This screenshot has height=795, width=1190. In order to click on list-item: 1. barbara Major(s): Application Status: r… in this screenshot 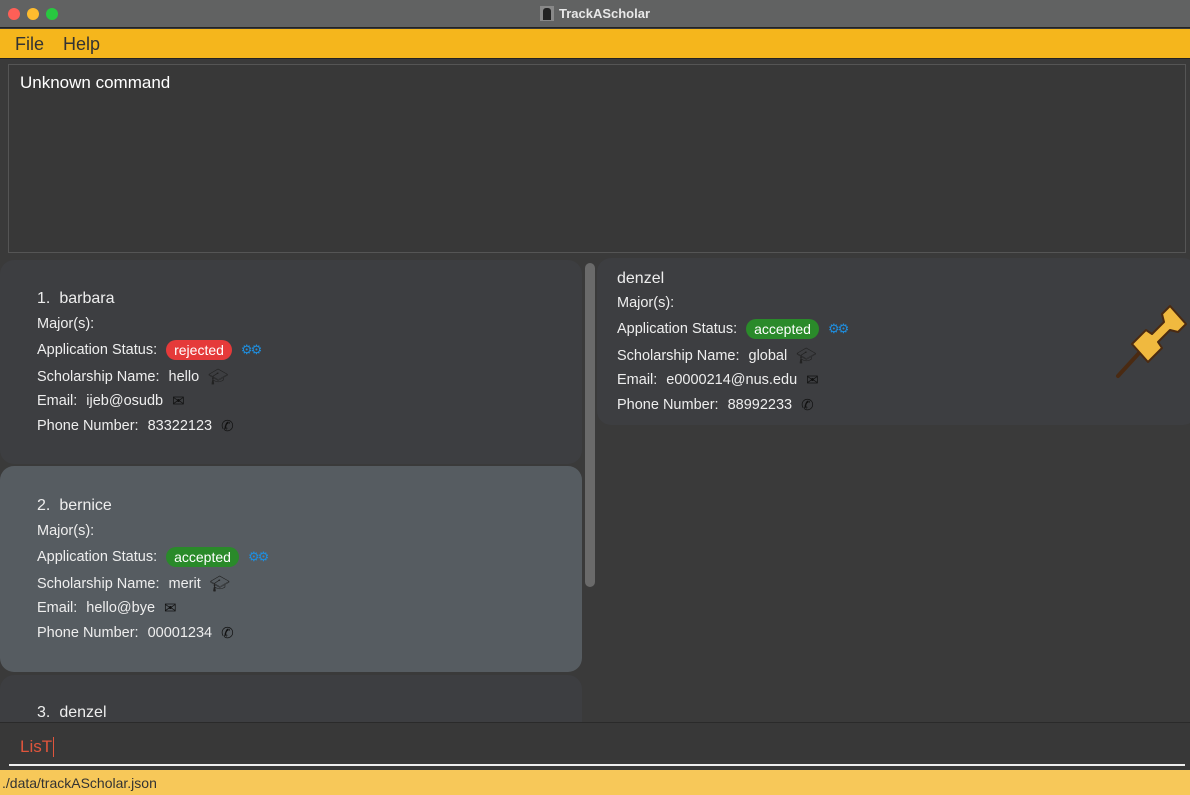, I will do `click(291, 362)`.